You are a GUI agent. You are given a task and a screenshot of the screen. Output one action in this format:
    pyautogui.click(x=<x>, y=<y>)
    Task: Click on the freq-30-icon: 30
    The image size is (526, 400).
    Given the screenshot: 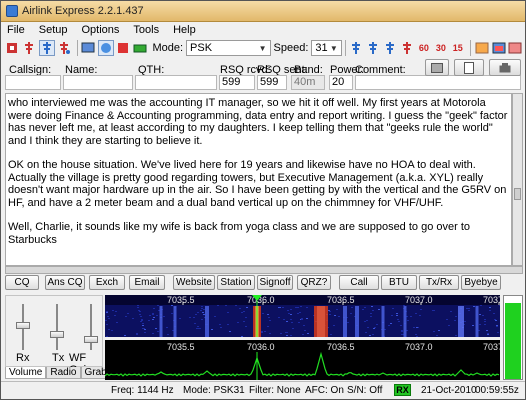 What is the action you would take?
    pyautogui.click(x=440, y=48)
    